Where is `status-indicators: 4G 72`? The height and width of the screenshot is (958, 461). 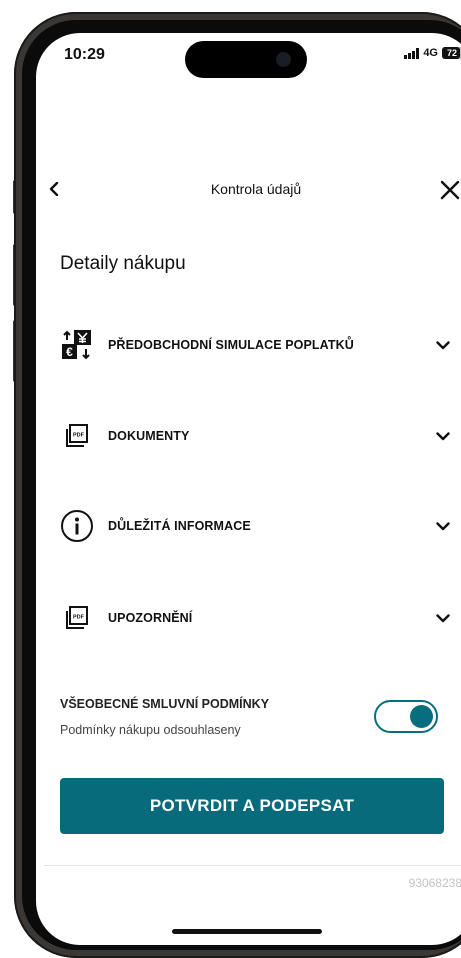 status-indicators: 4G 72 is located at coordinates (432, 53).